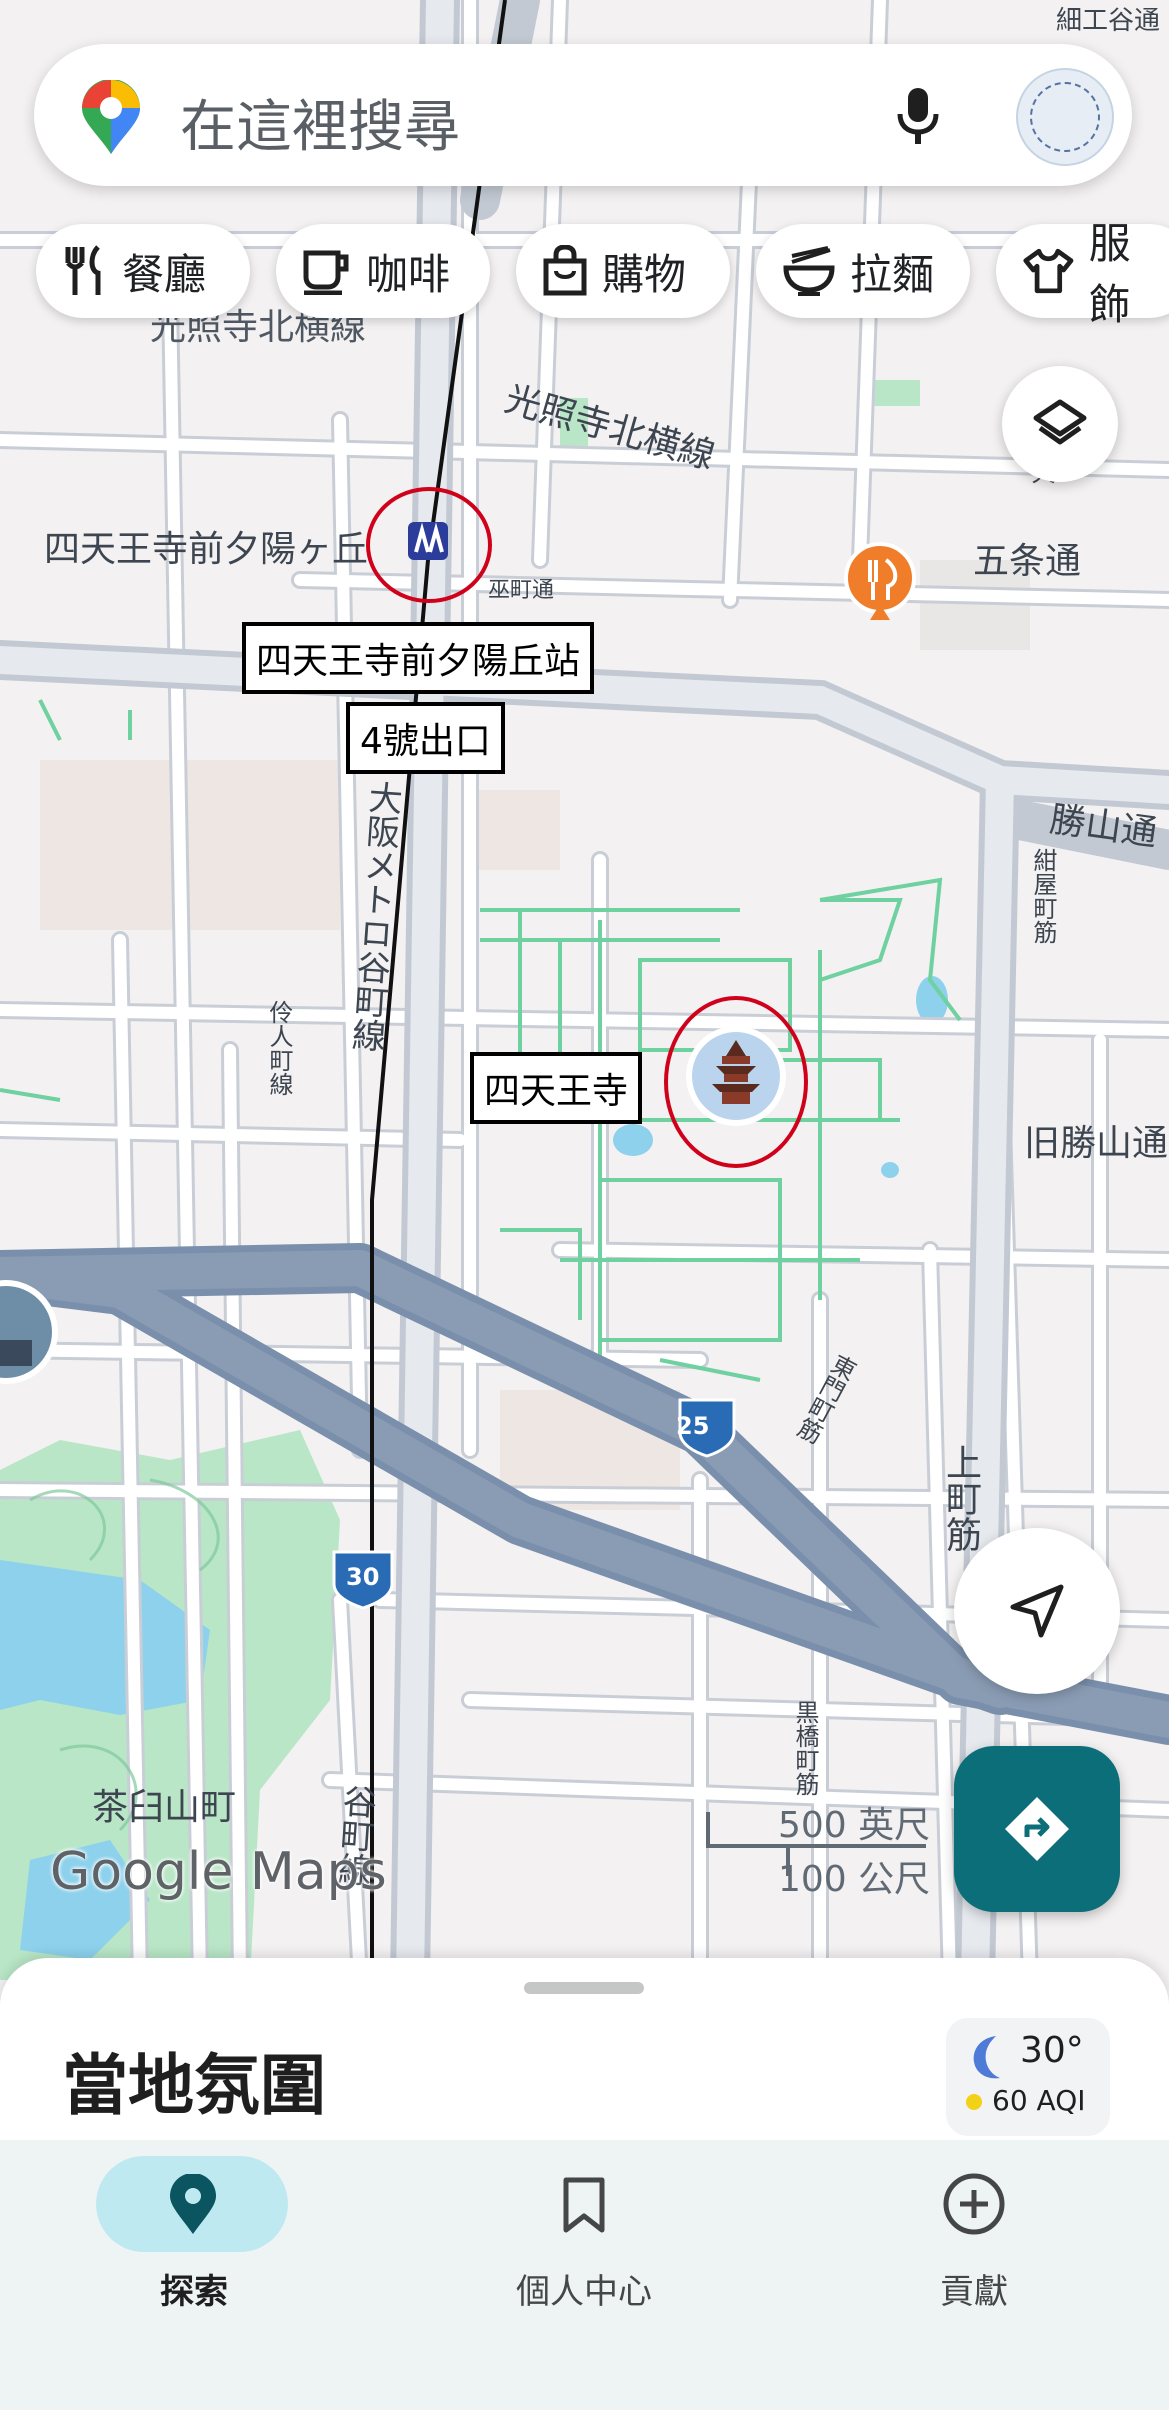 The width and height of the screenshot is (1169, 2410). What do you see at coordinates (974, 2102) in the screenshot?
I see `aqi-dot-icon` at bounding box center [974, 2102].